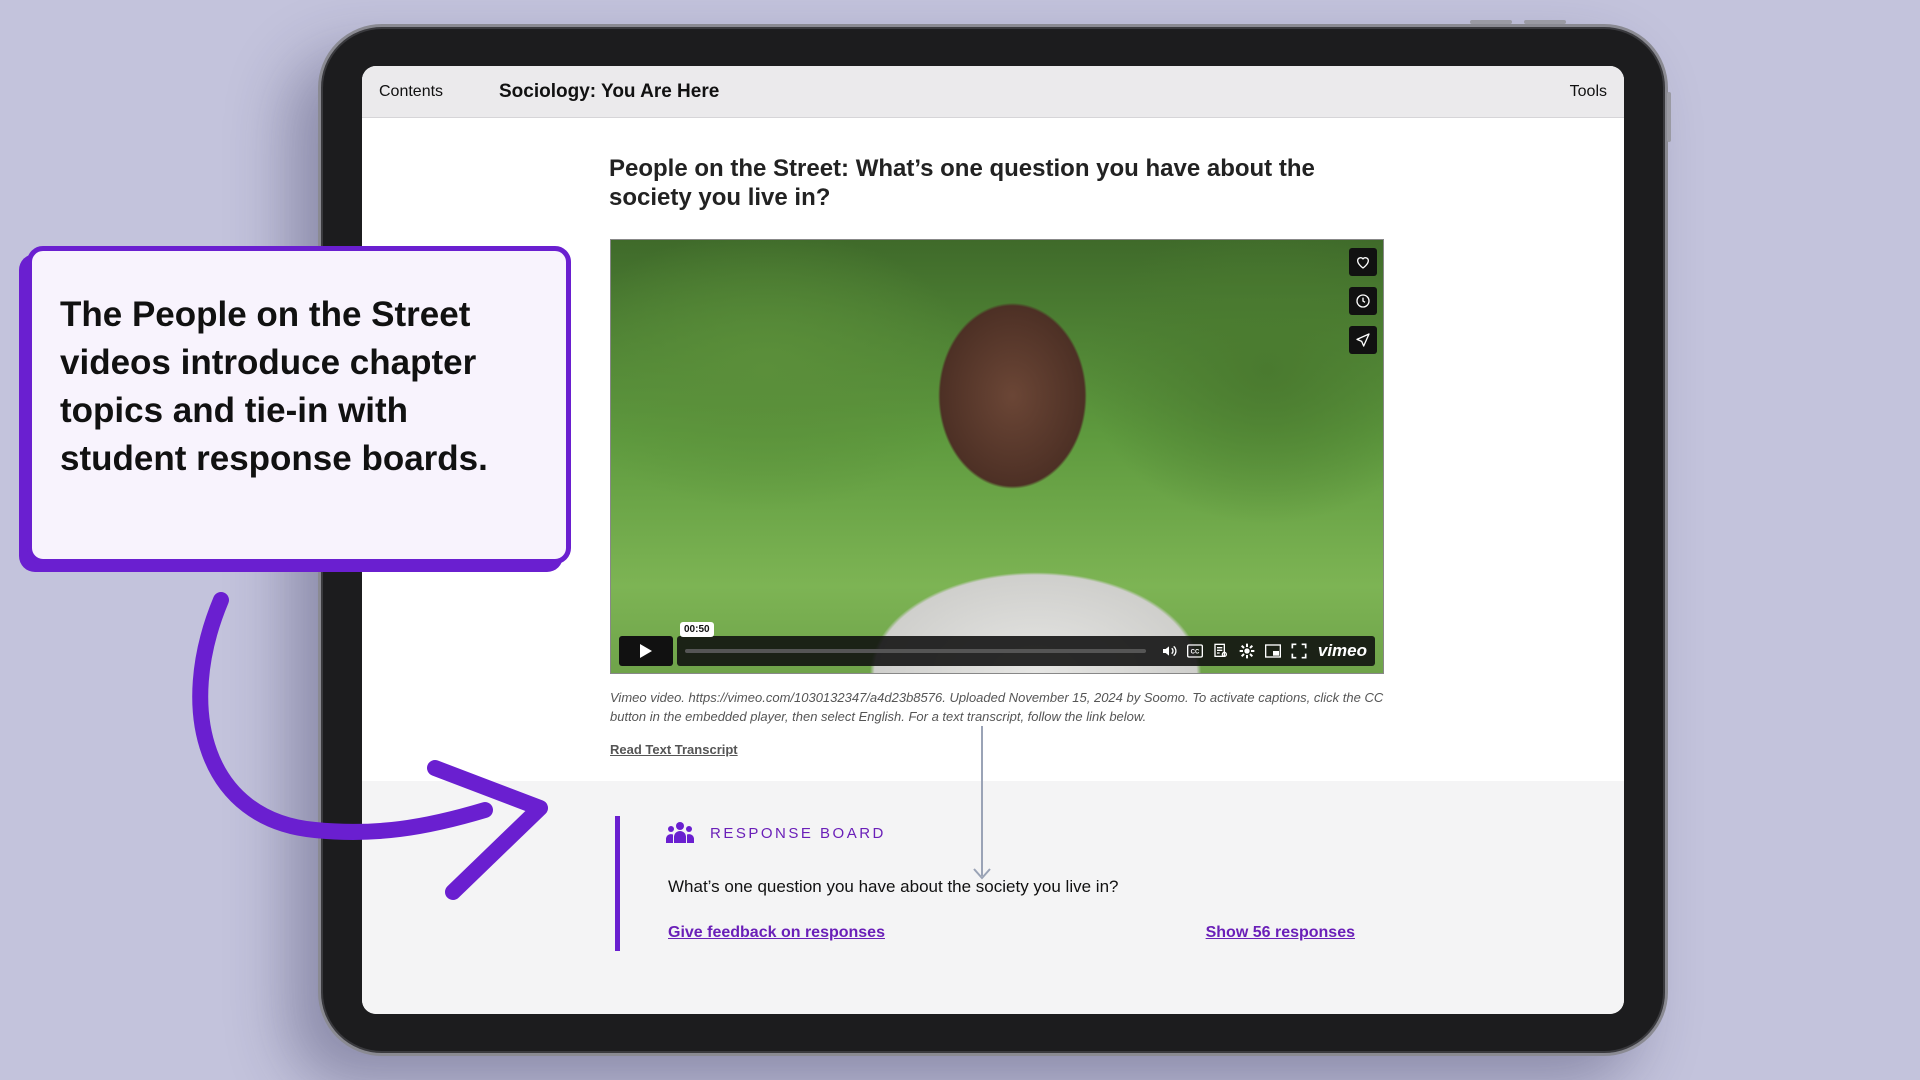  I want to click on volume-button, so click(1169, 651).